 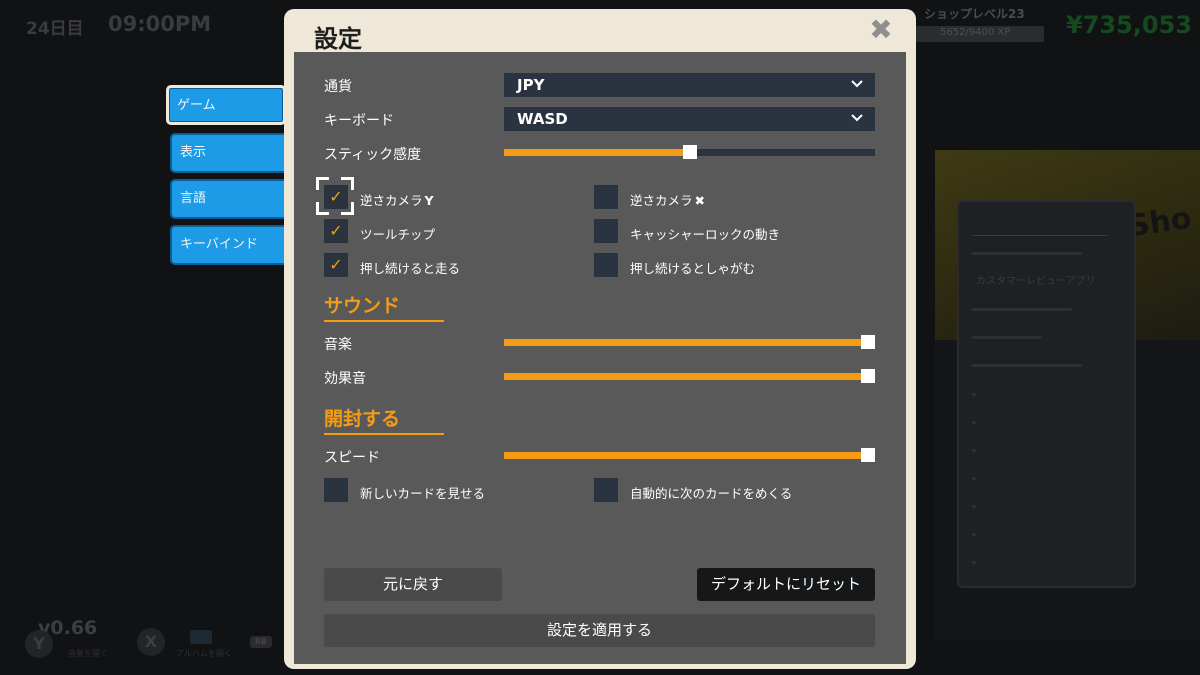 What do you see at coordinates (689, 85) in the screenshot?
I see `currency-dropdown: JPY` at bounding box center [689, 85].